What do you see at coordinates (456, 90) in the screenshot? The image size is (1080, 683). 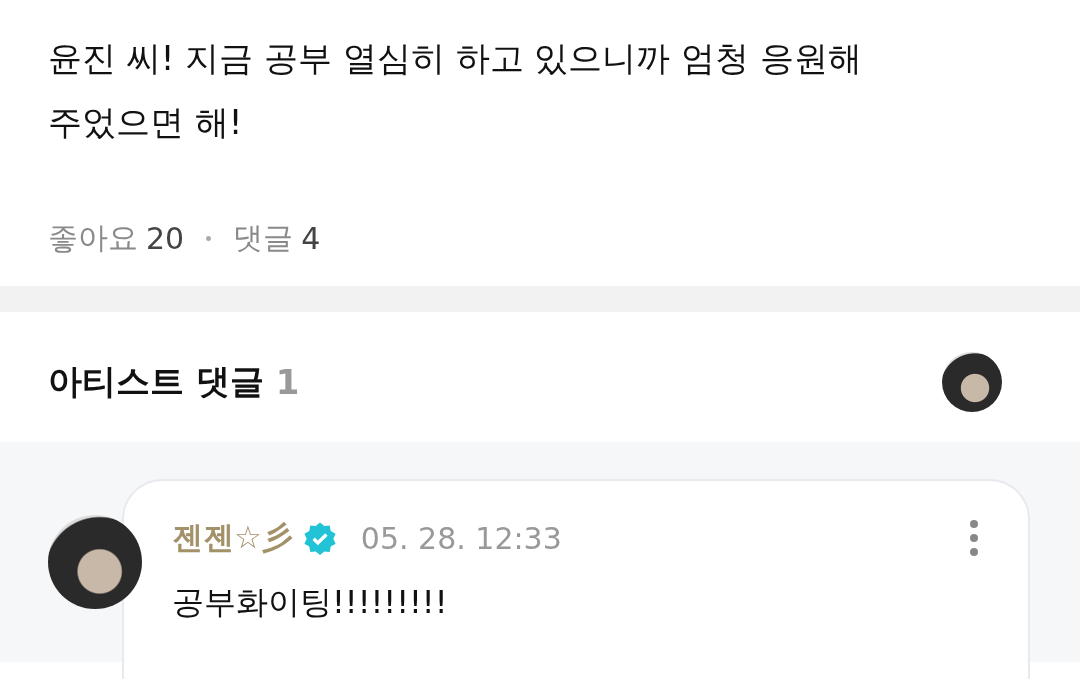 I see `post-text: 윤진 씨! 지금 공부 열심히 하고 있으니까 엄청 응원해 주었으면 해!` at bounding box center [456, 90].